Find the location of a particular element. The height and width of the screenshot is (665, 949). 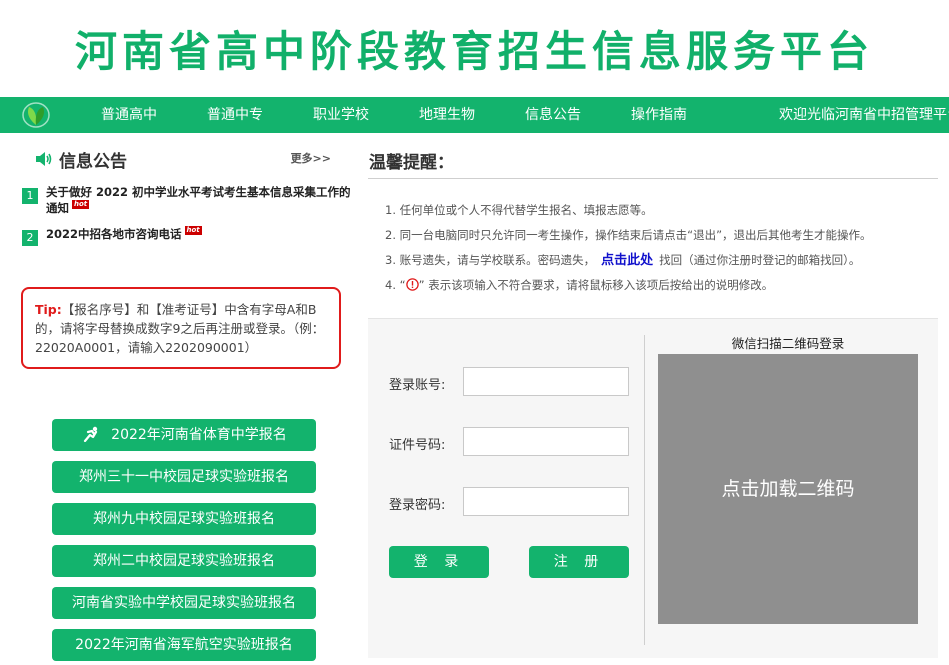

reminder-text: 4. “ is located at coordinates (395, 285).